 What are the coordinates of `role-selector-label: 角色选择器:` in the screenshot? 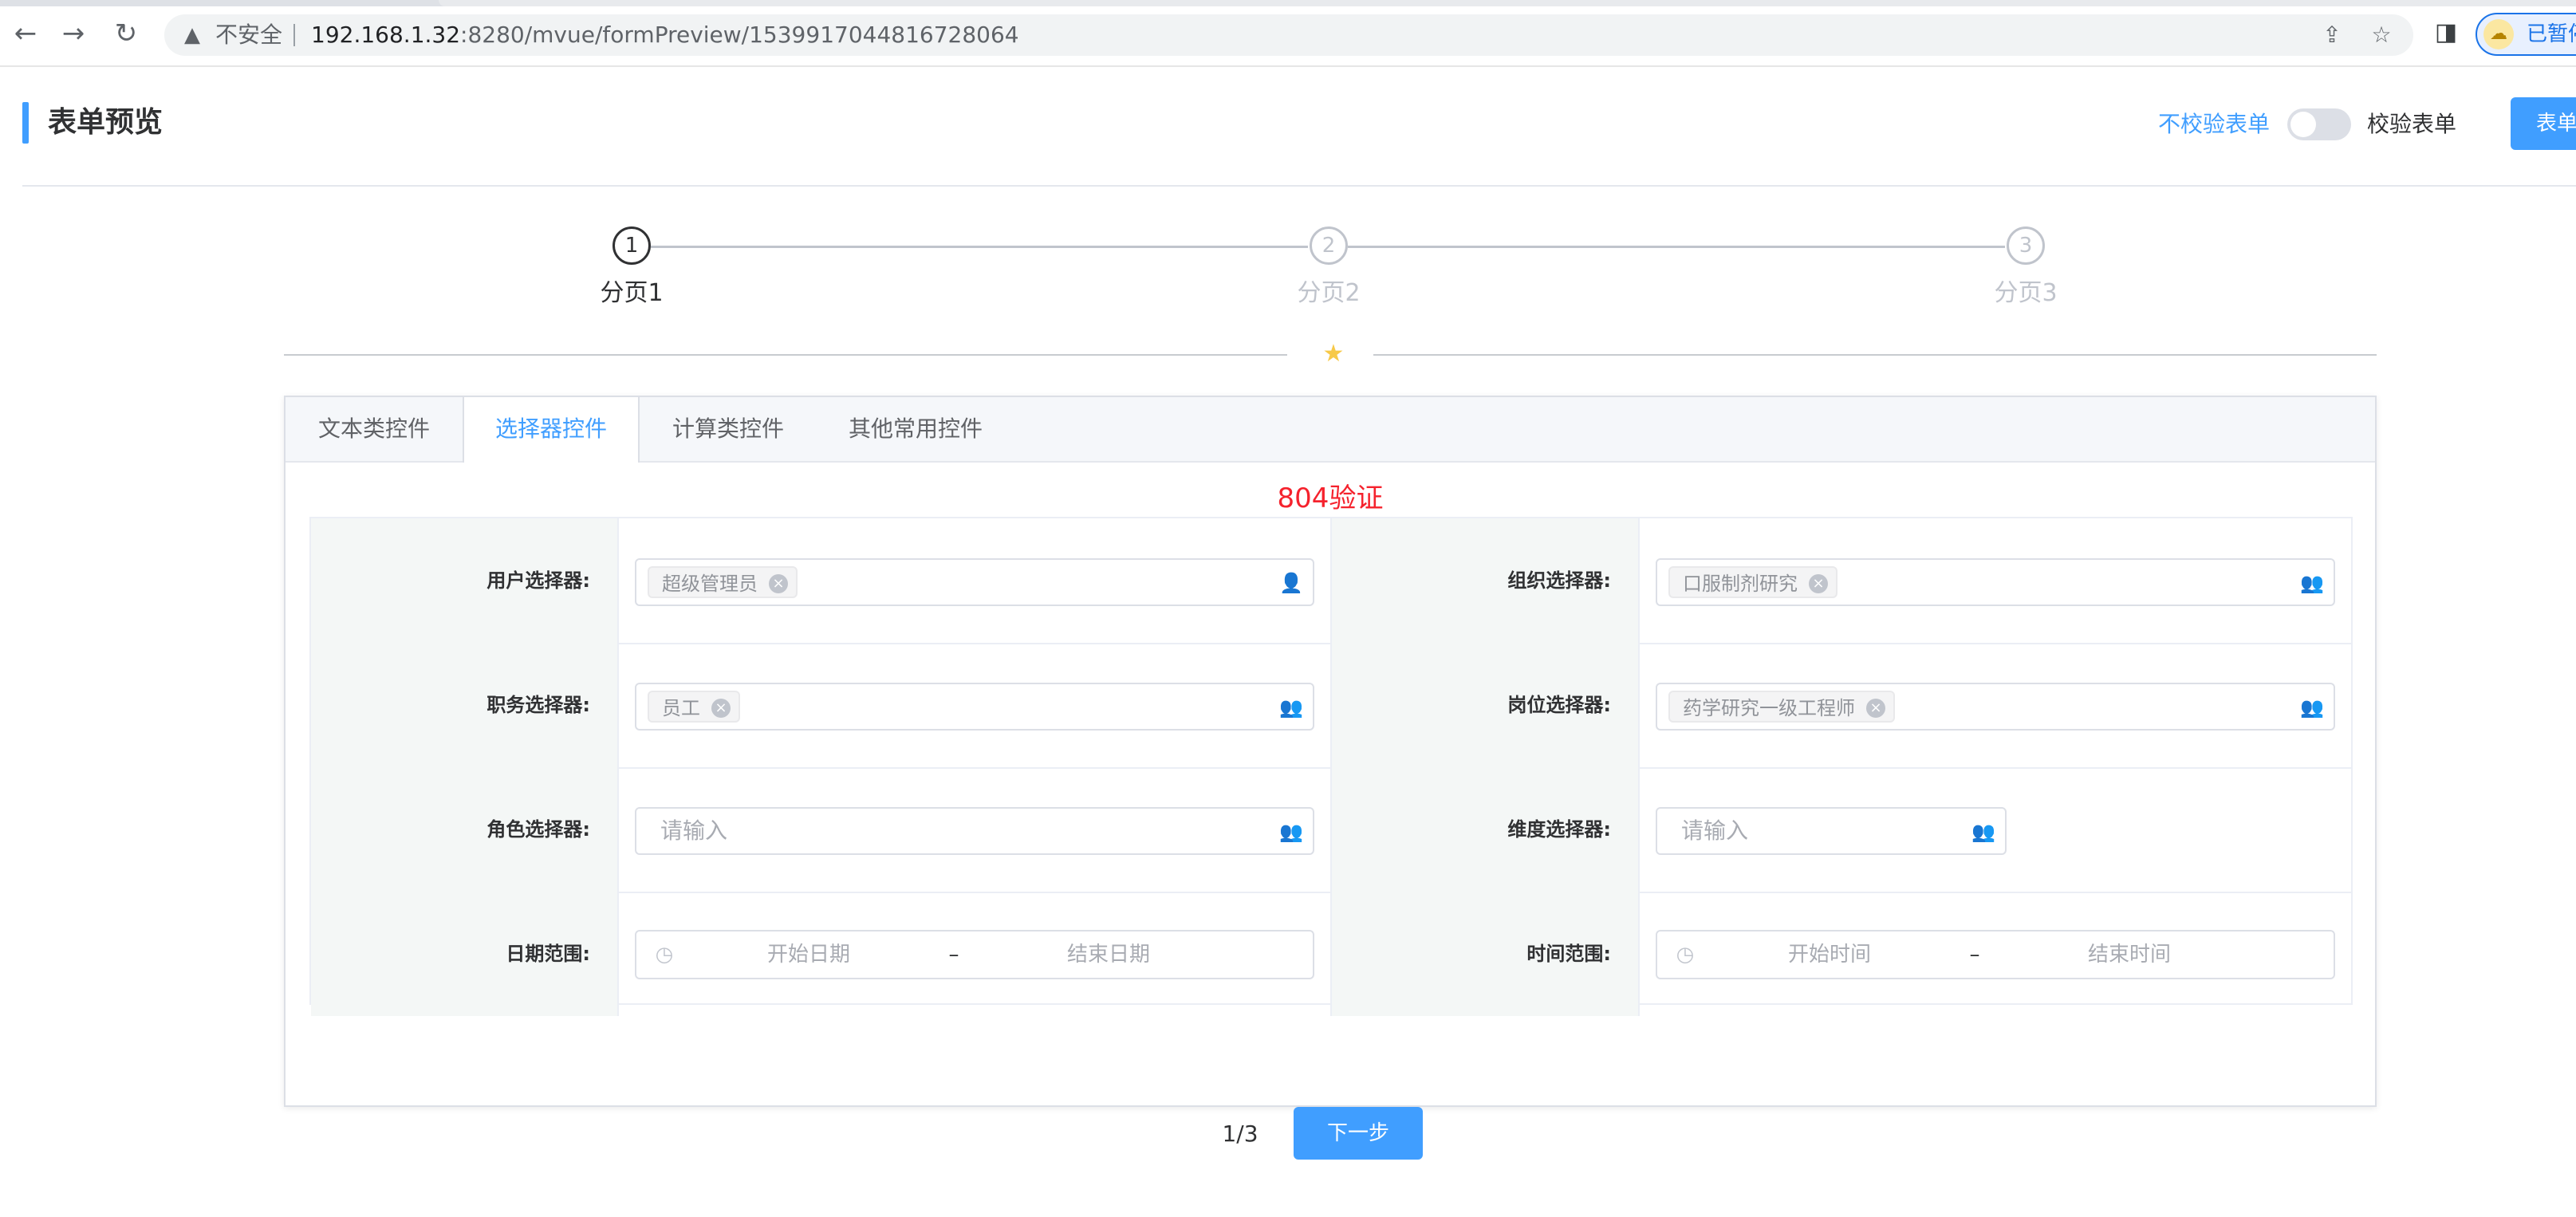 It's located at (538, 829).